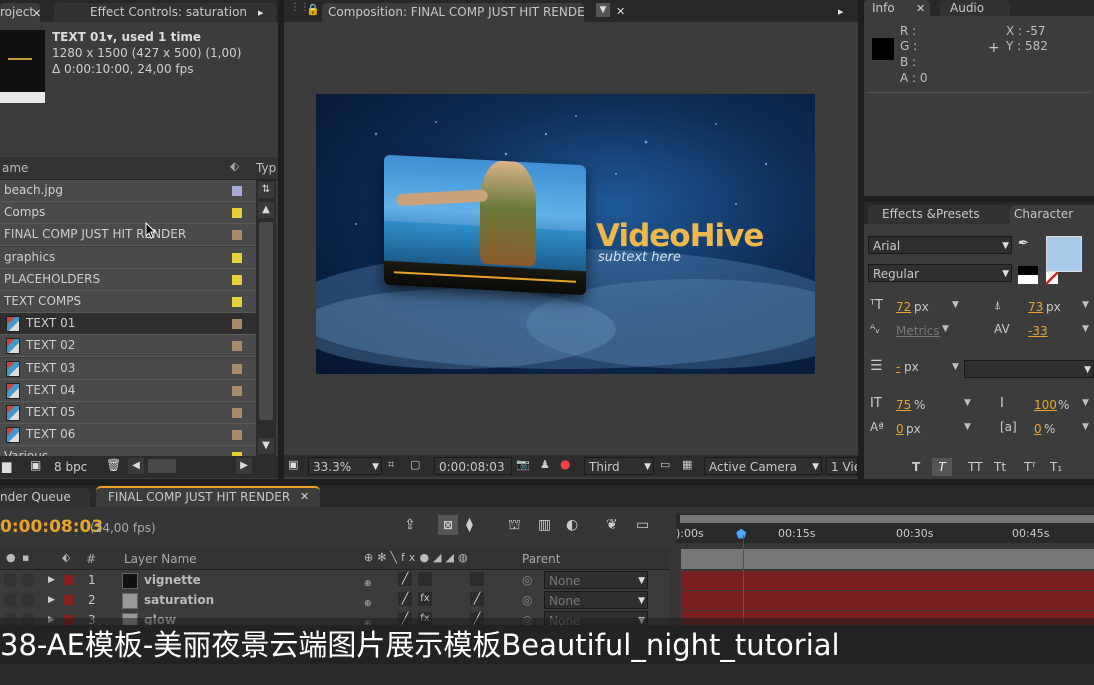  What do you see at coordinates (473, 466) in the screenshot?
I see `timecode-display: 0:00:08:03` at bounding box center [473, 466].